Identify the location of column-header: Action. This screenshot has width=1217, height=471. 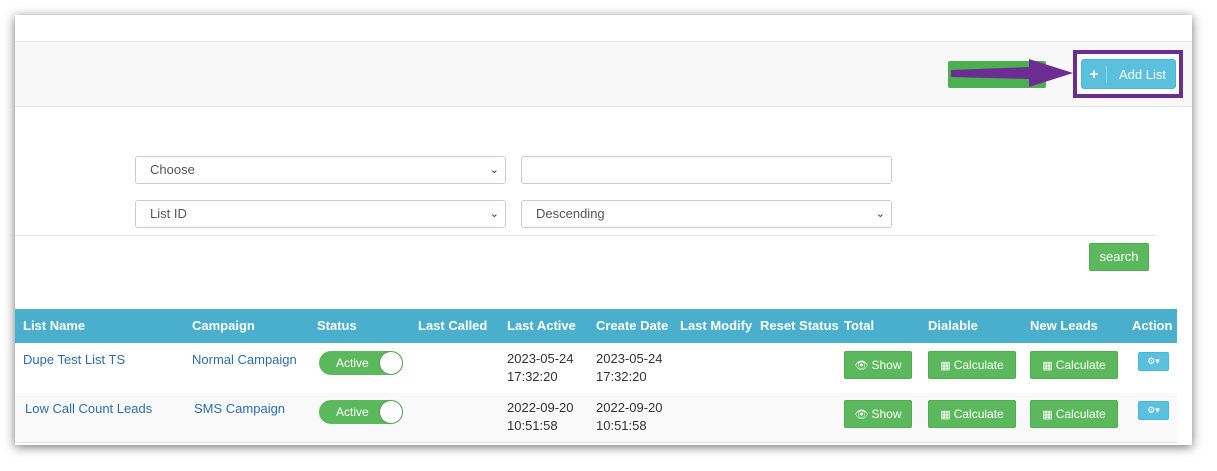
(1152, 326).